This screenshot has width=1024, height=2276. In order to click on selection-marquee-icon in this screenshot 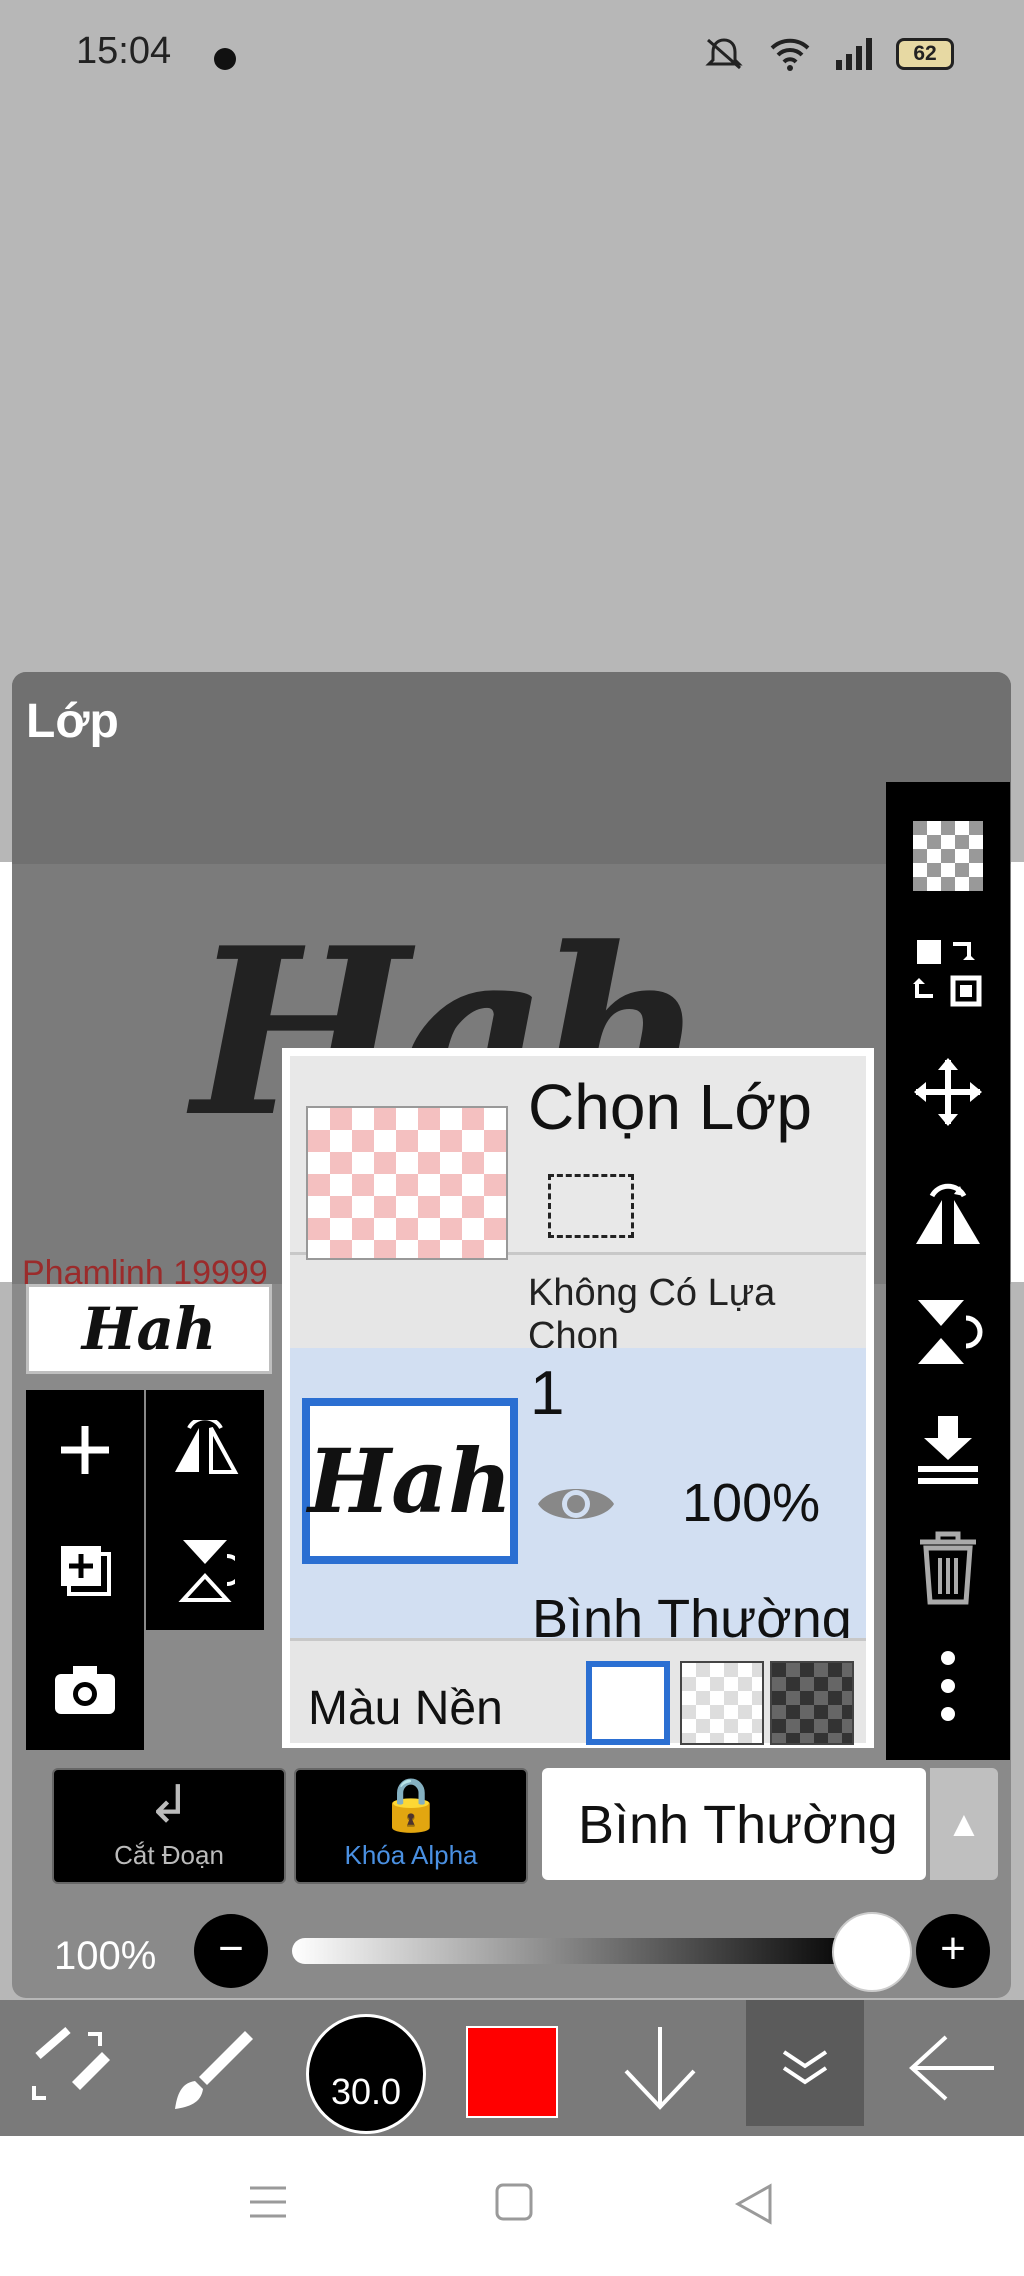, I will do `click(591, 1206)`.